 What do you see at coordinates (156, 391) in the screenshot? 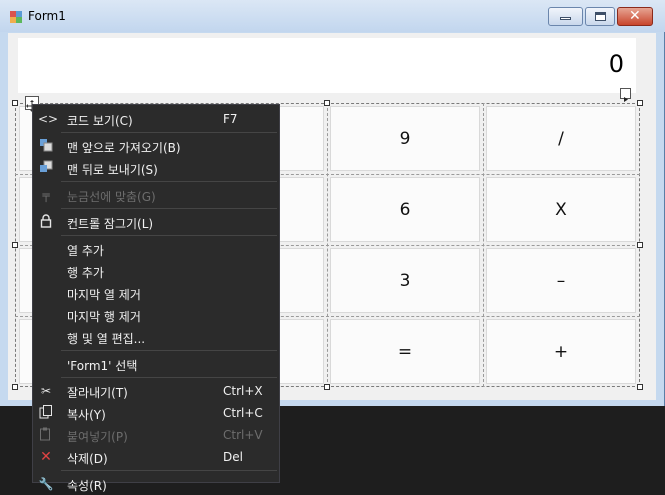
I see `menu-item-cut: ✂ 잘라내기(T) Ctrl+X` at bounding box center [156, 391].